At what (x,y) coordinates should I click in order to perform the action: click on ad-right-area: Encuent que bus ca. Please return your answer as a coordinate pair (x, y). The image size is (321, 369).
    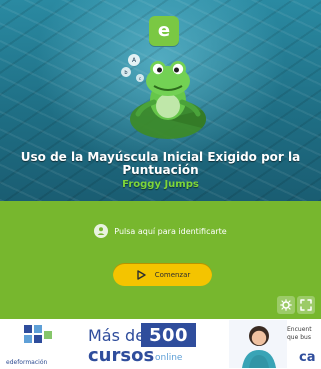
    Looking at the image, I should click on (275, 344).